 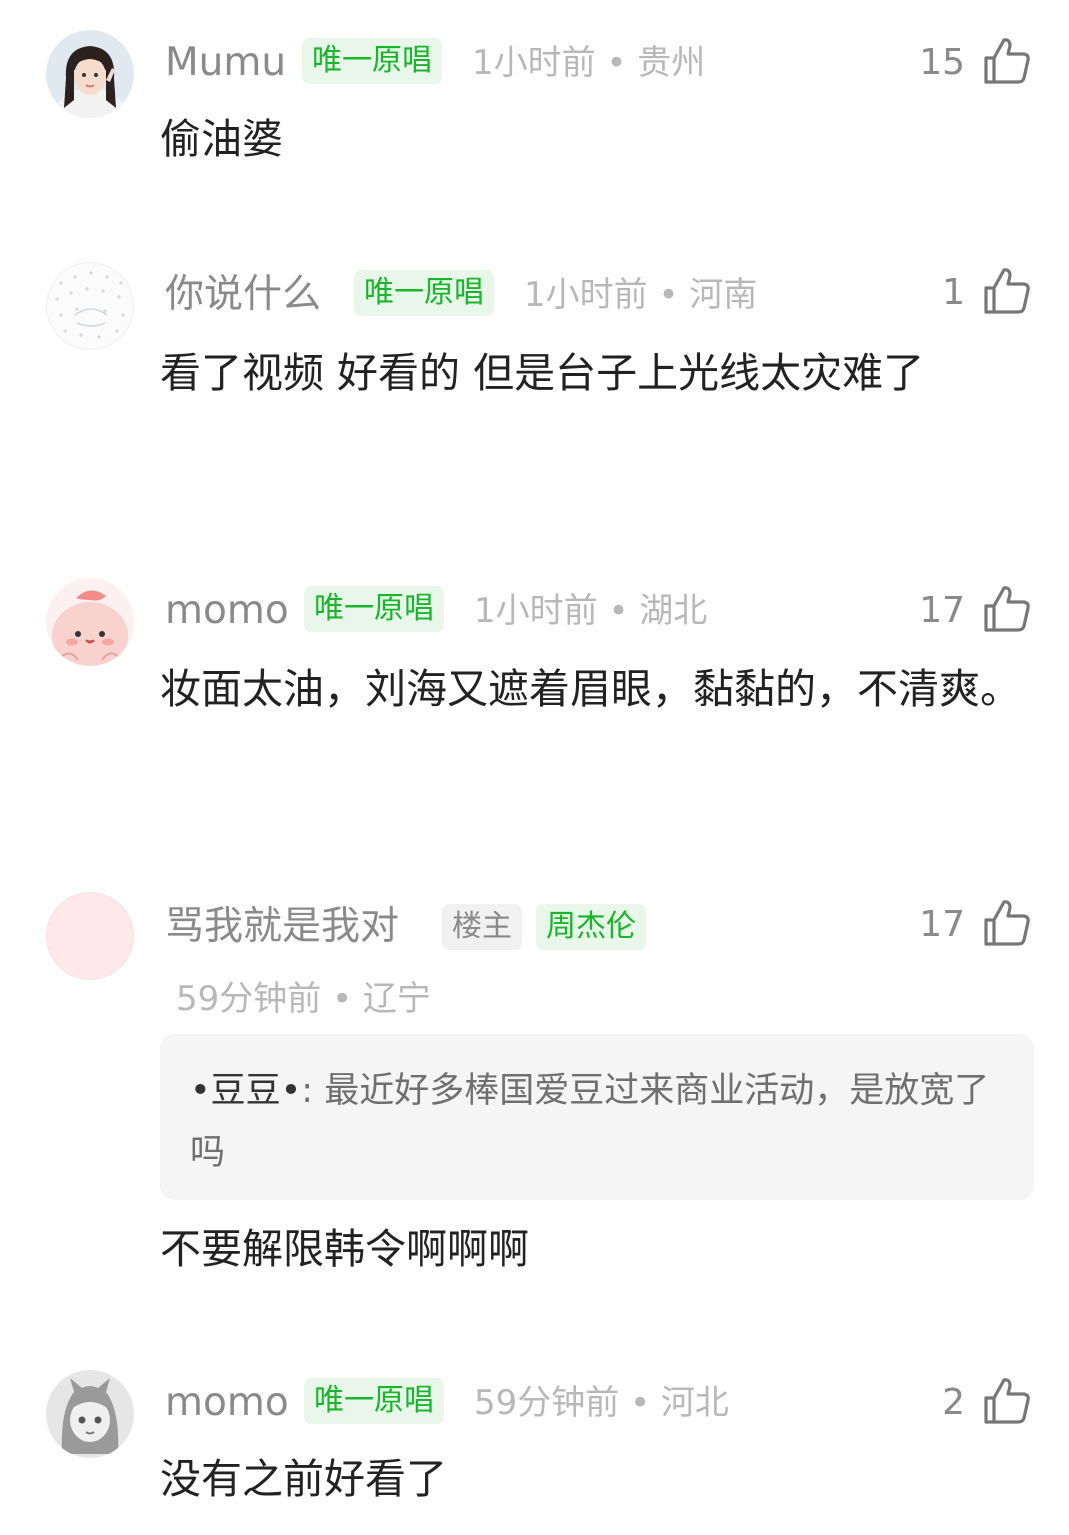 What do you see at coordinates (221, 139) in the screenshot?
I see `comment-text: 偷油婆` at bounding box center [221, 139].